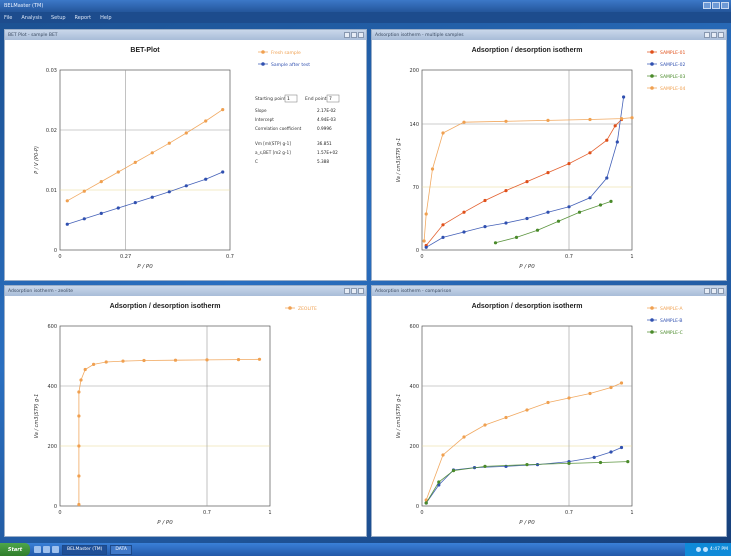 This screenshot has height=556, width=731. What do you see at coordinates (286, 53) in the screenshot?
I see `legend-label: Fresh sample` at bounding box center [286, 53].